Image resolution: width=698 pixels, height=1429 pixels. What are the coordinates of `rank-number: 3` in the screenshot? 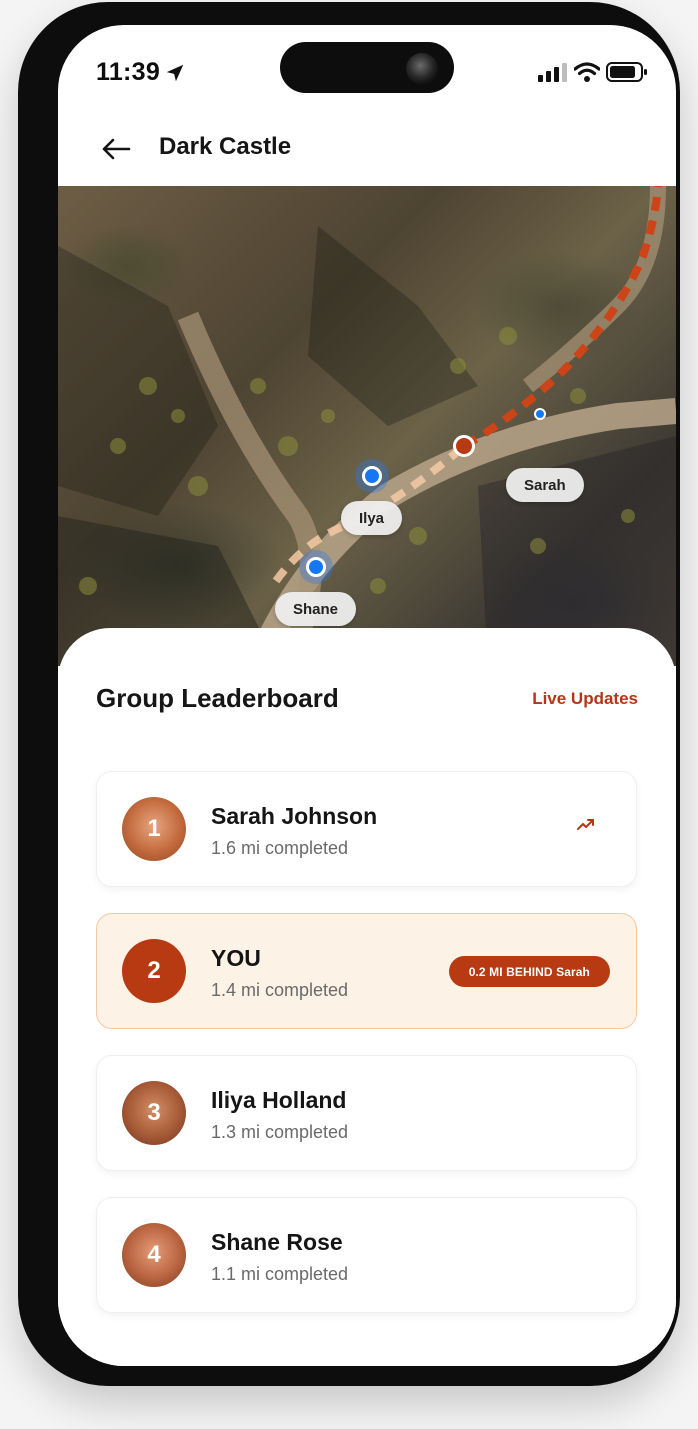 It's located at (154, 1112).